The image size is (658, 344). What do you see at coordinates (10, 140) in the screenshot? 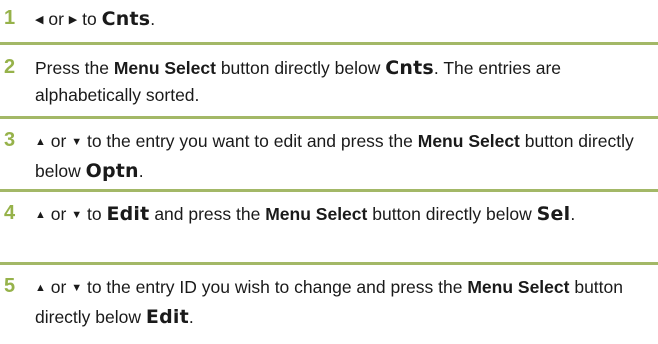
I see `step-number: 3` at bounding box center [10, 140].